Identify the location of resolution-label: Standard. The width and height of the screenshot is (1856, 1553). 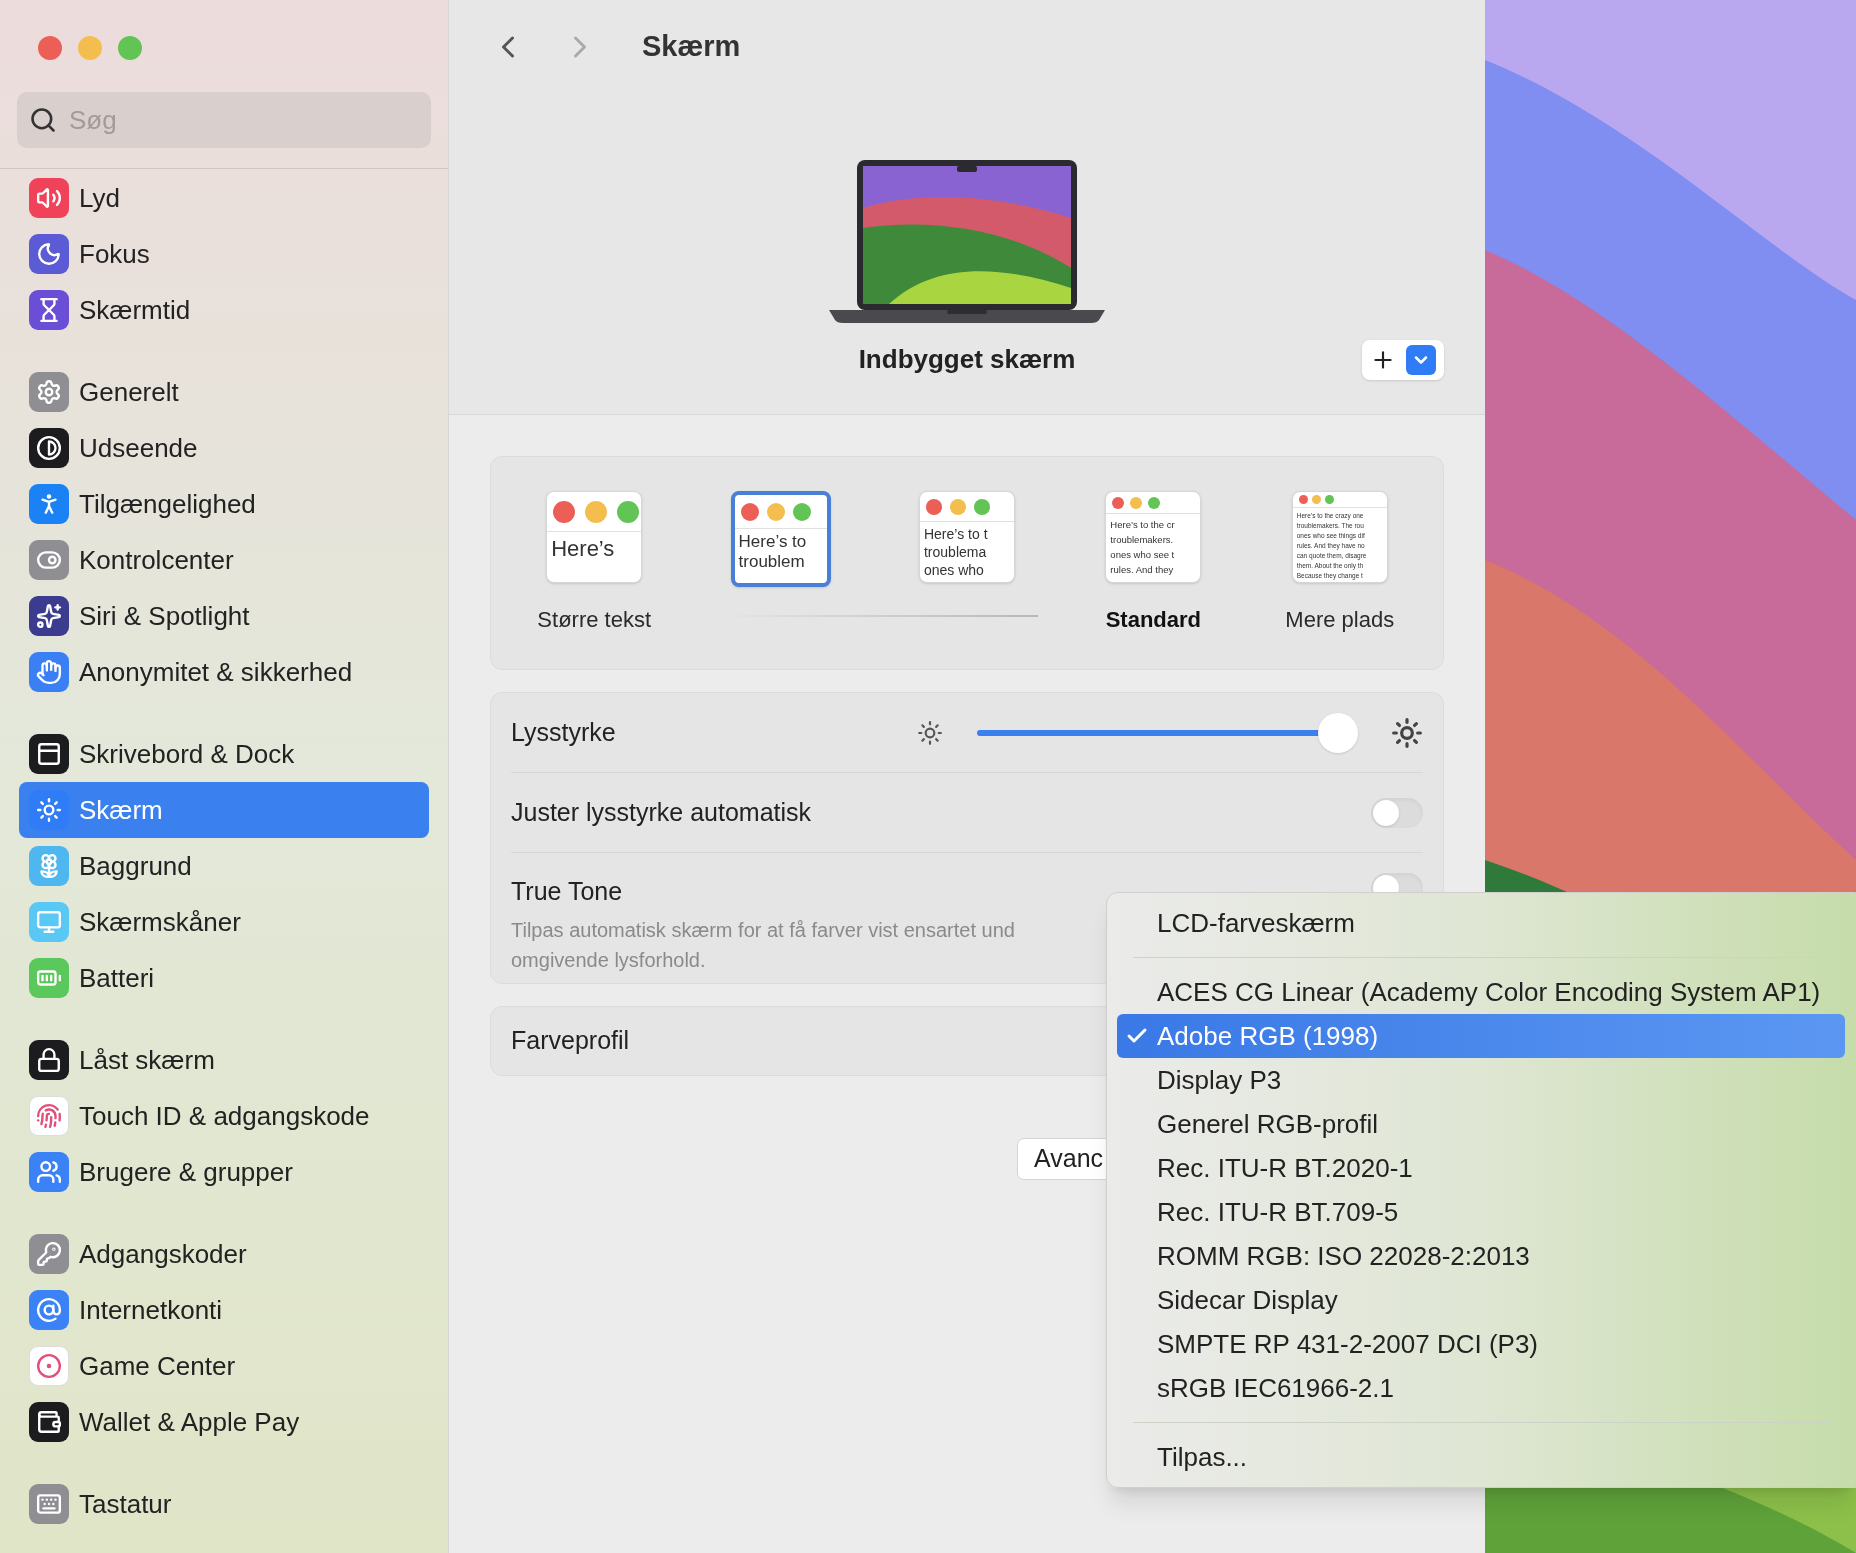
(1153, 620).